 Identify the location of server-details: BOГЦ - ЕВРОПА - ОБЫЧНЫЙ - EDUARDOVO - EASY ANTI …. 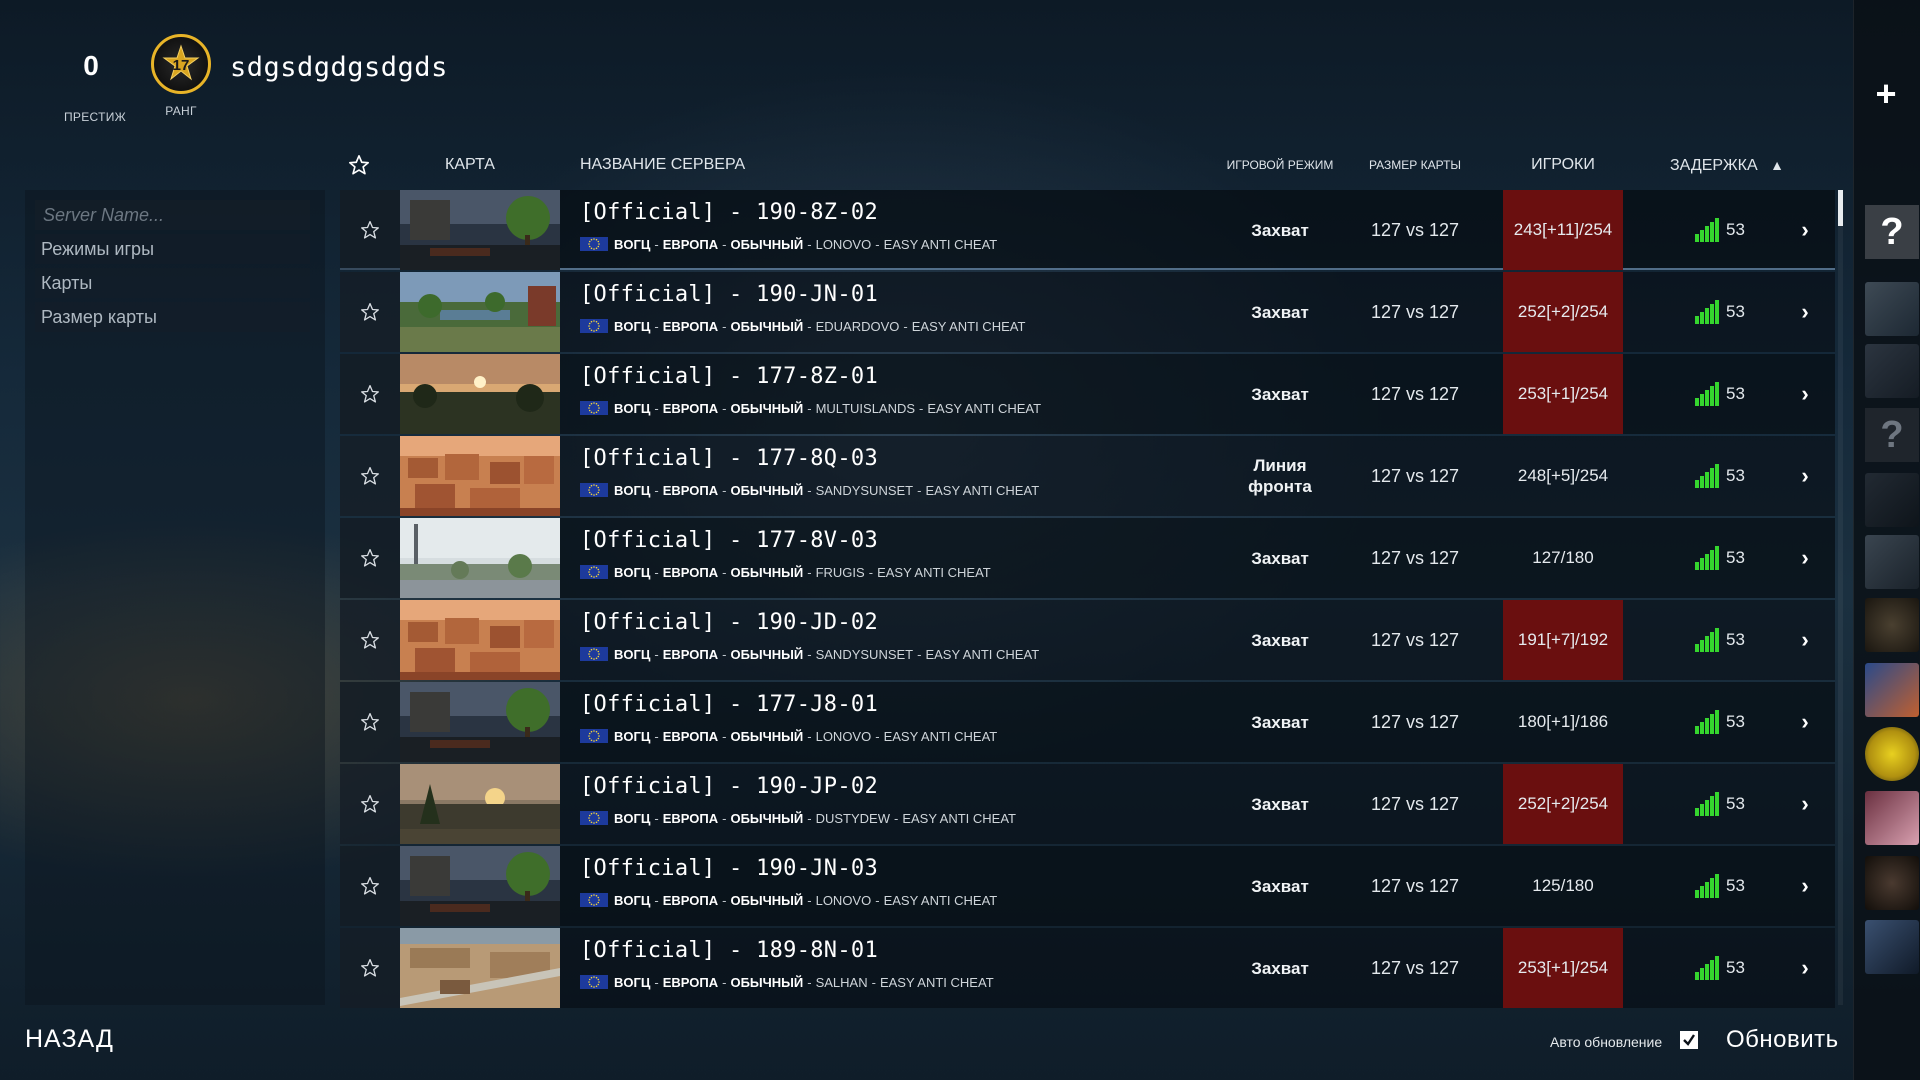
(802, 326).